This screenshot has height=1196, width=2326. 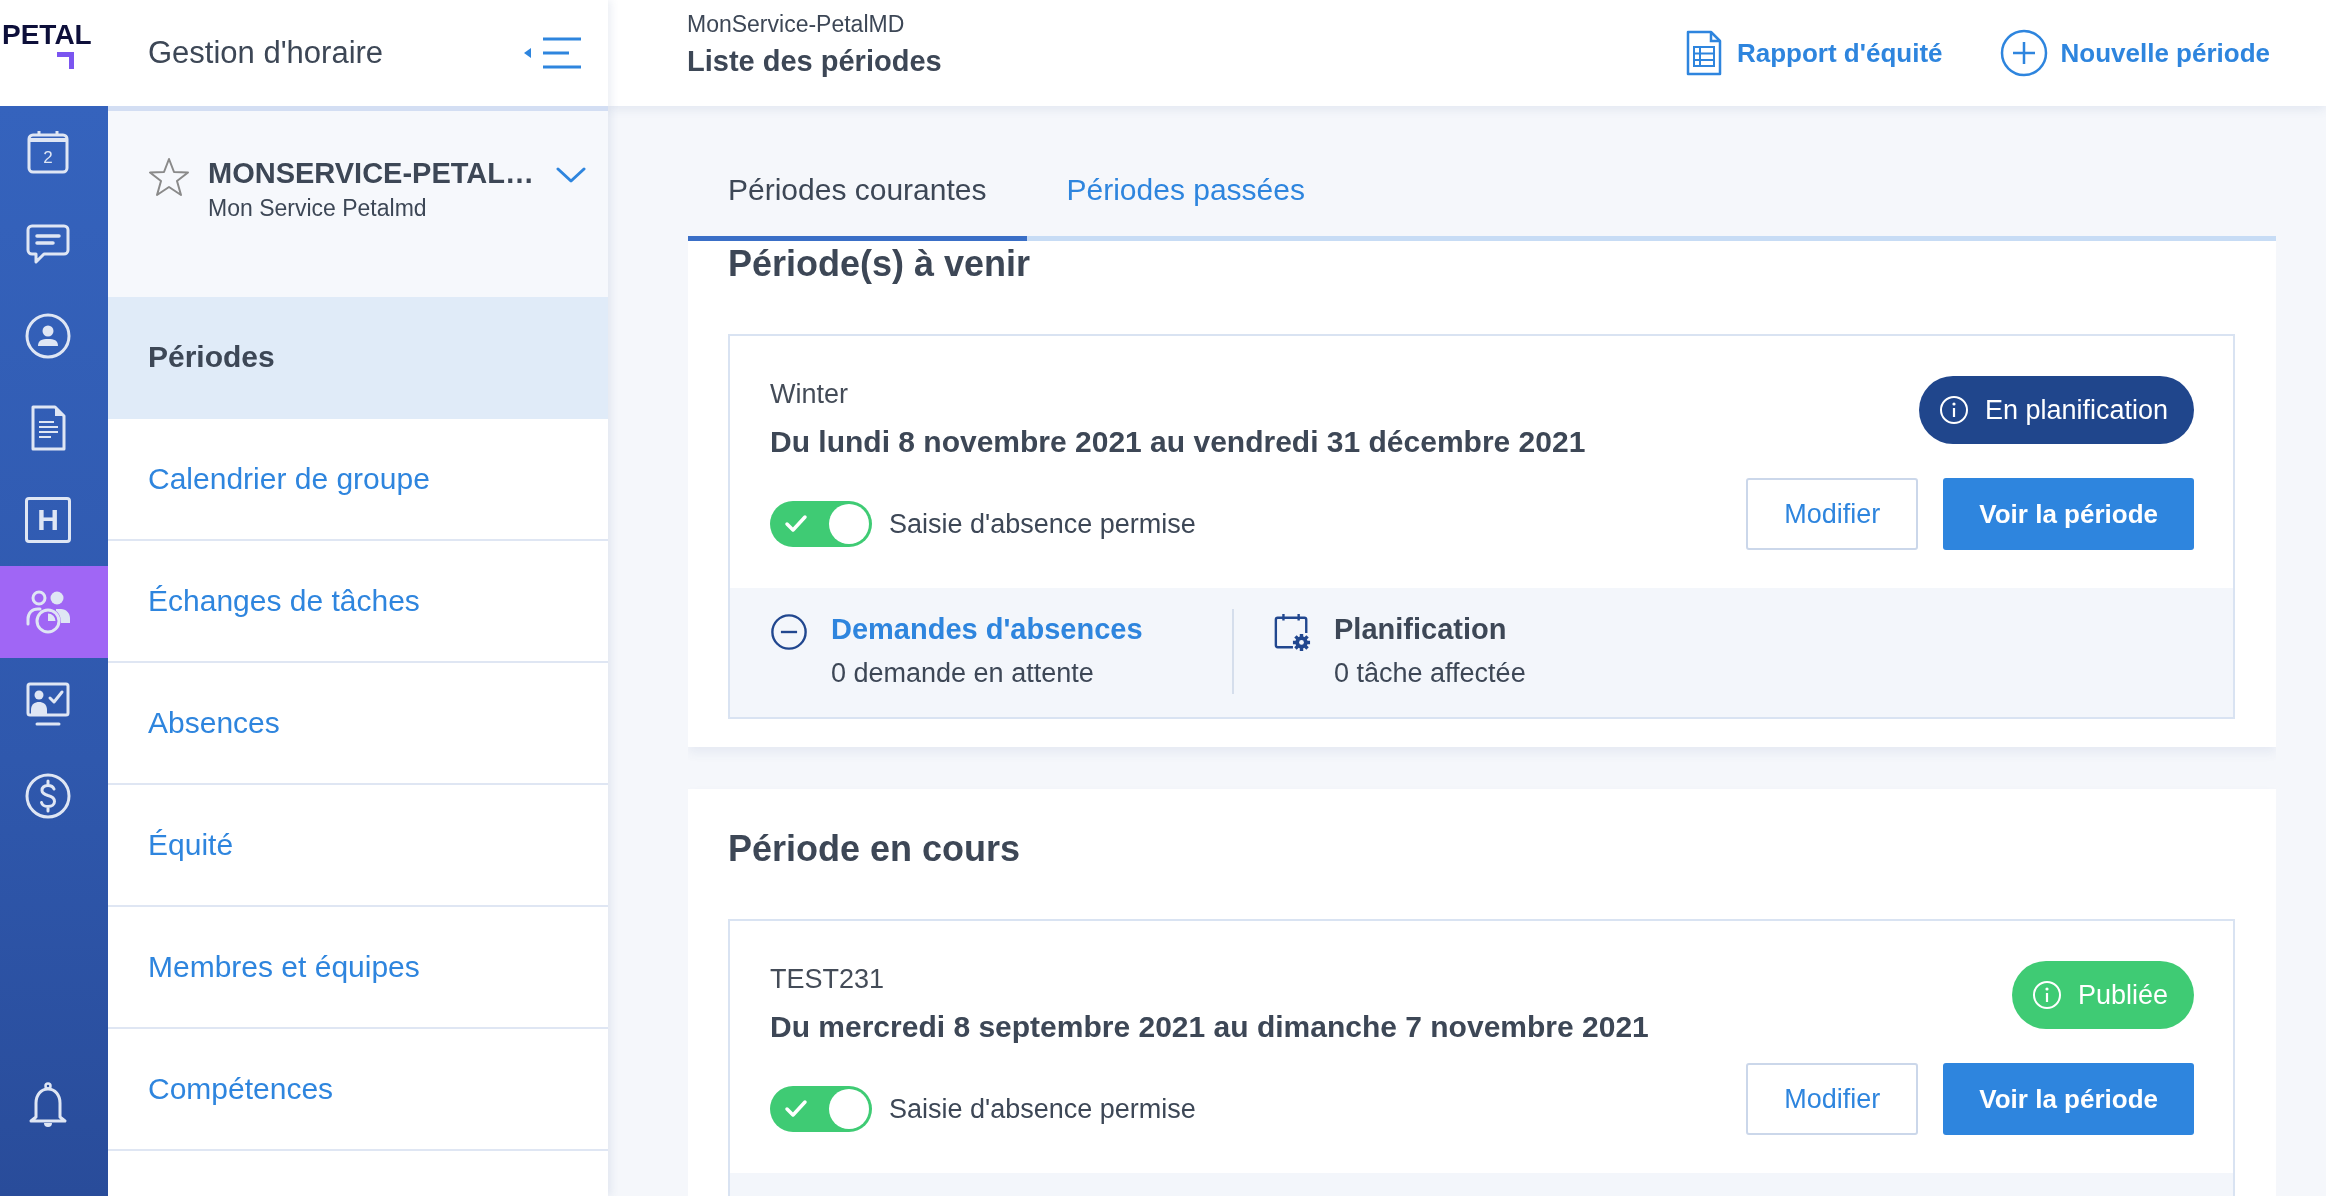 What do you see at coordinates (47, 35) in the screenshot?
I see `logo-wordmark: PETAL` at bounding box center [47, 35].